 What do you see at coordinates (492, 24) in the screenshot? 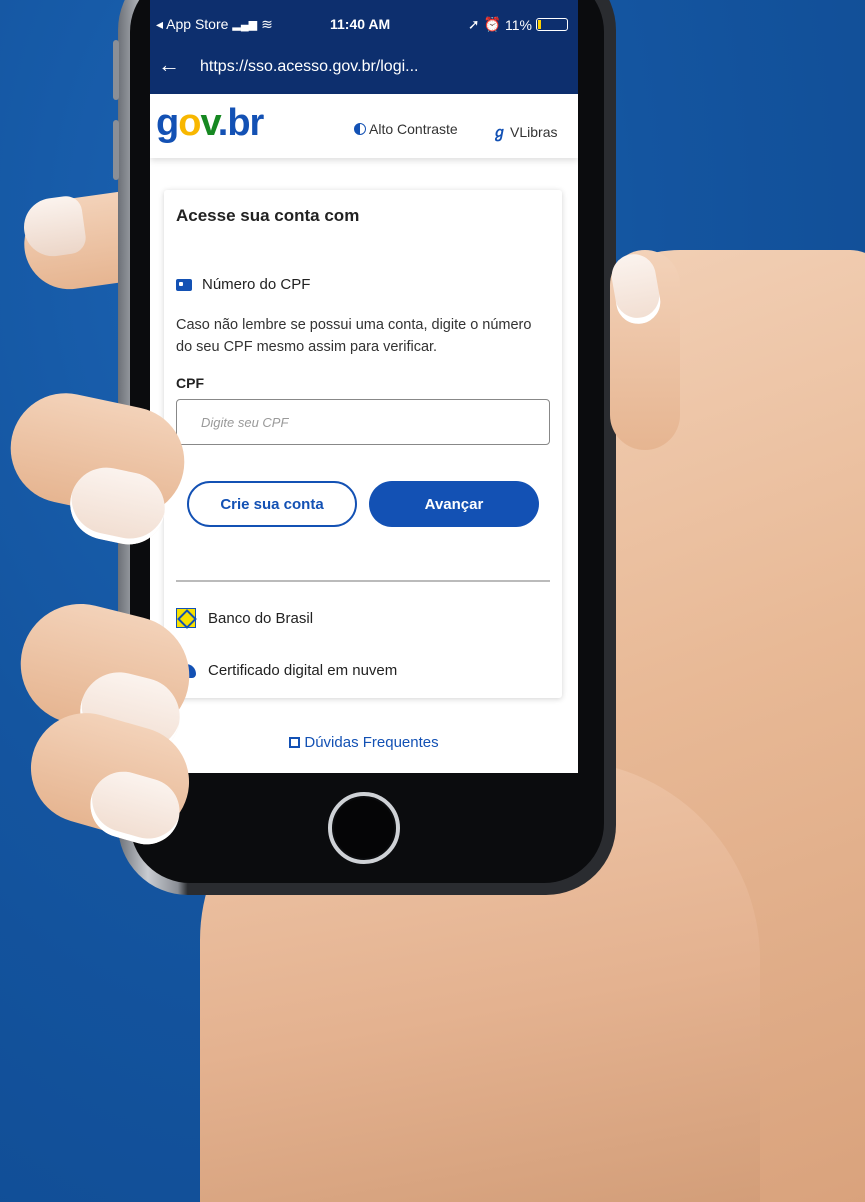
I see `alarm-icon: ⏰` at bounding box center [492, 24].